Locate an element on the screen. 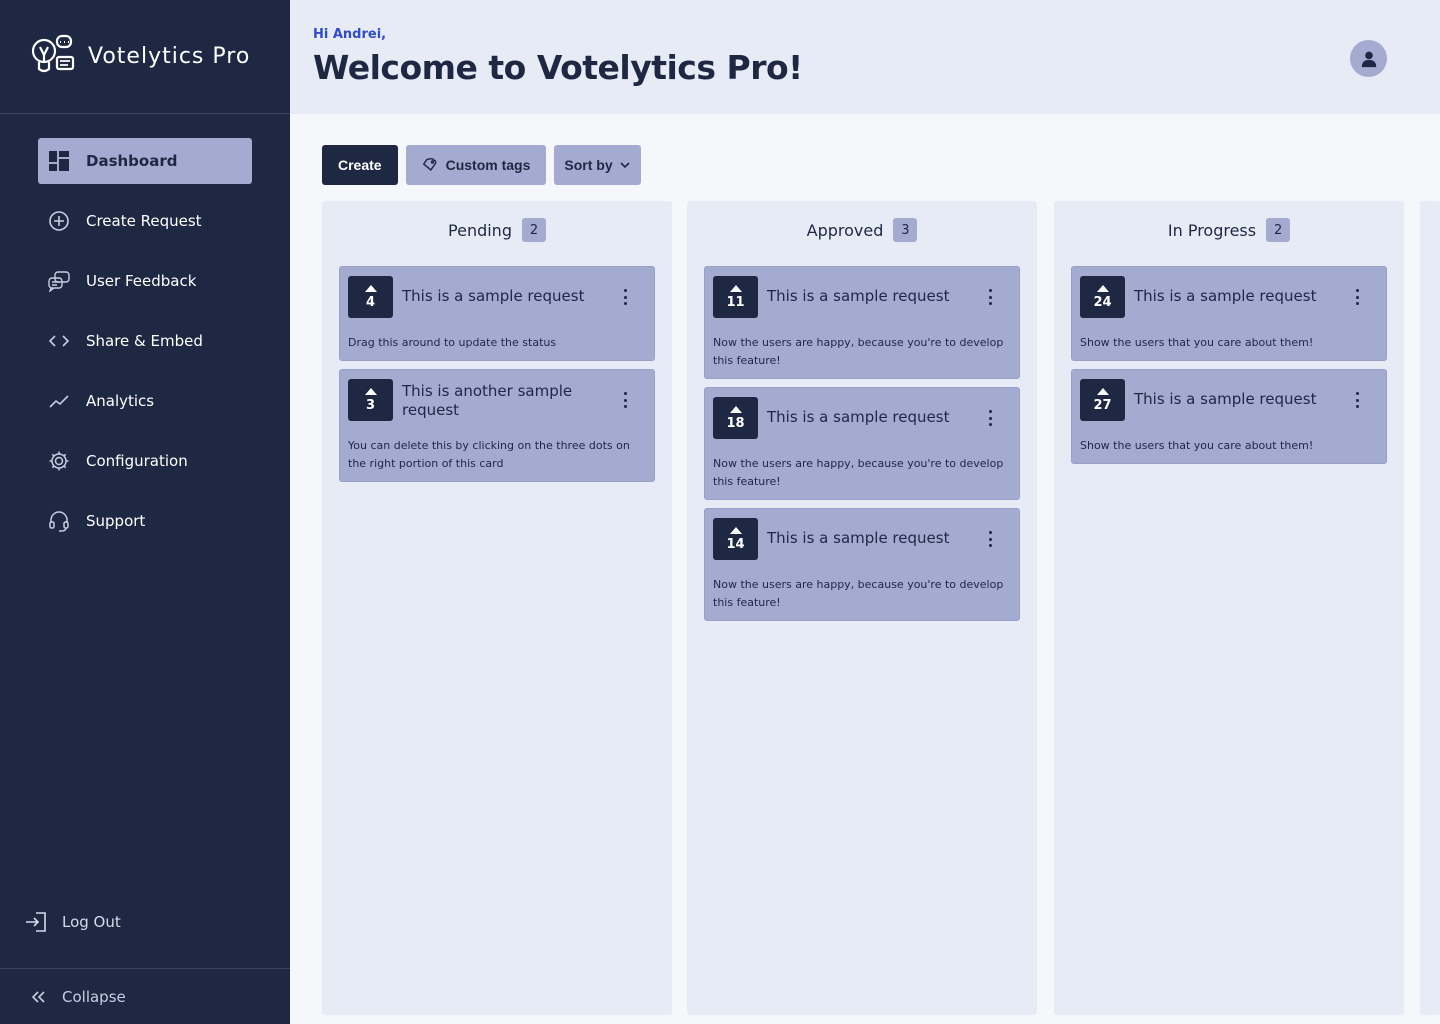  column-header: Approved 3 is located at coordinates (862, 230).